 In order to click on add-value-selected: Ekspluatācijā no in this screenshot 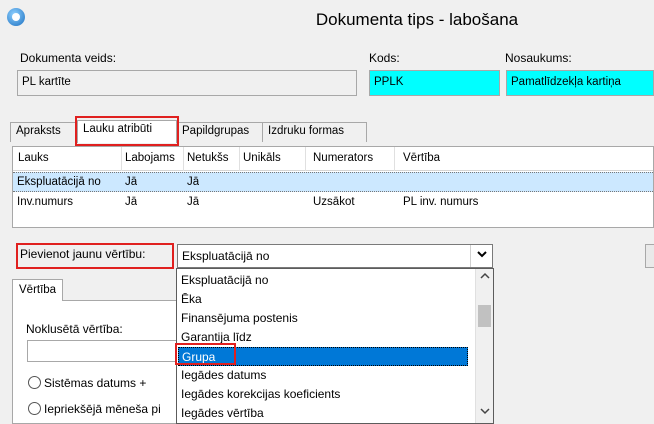, I will do `click(226, 256)`.